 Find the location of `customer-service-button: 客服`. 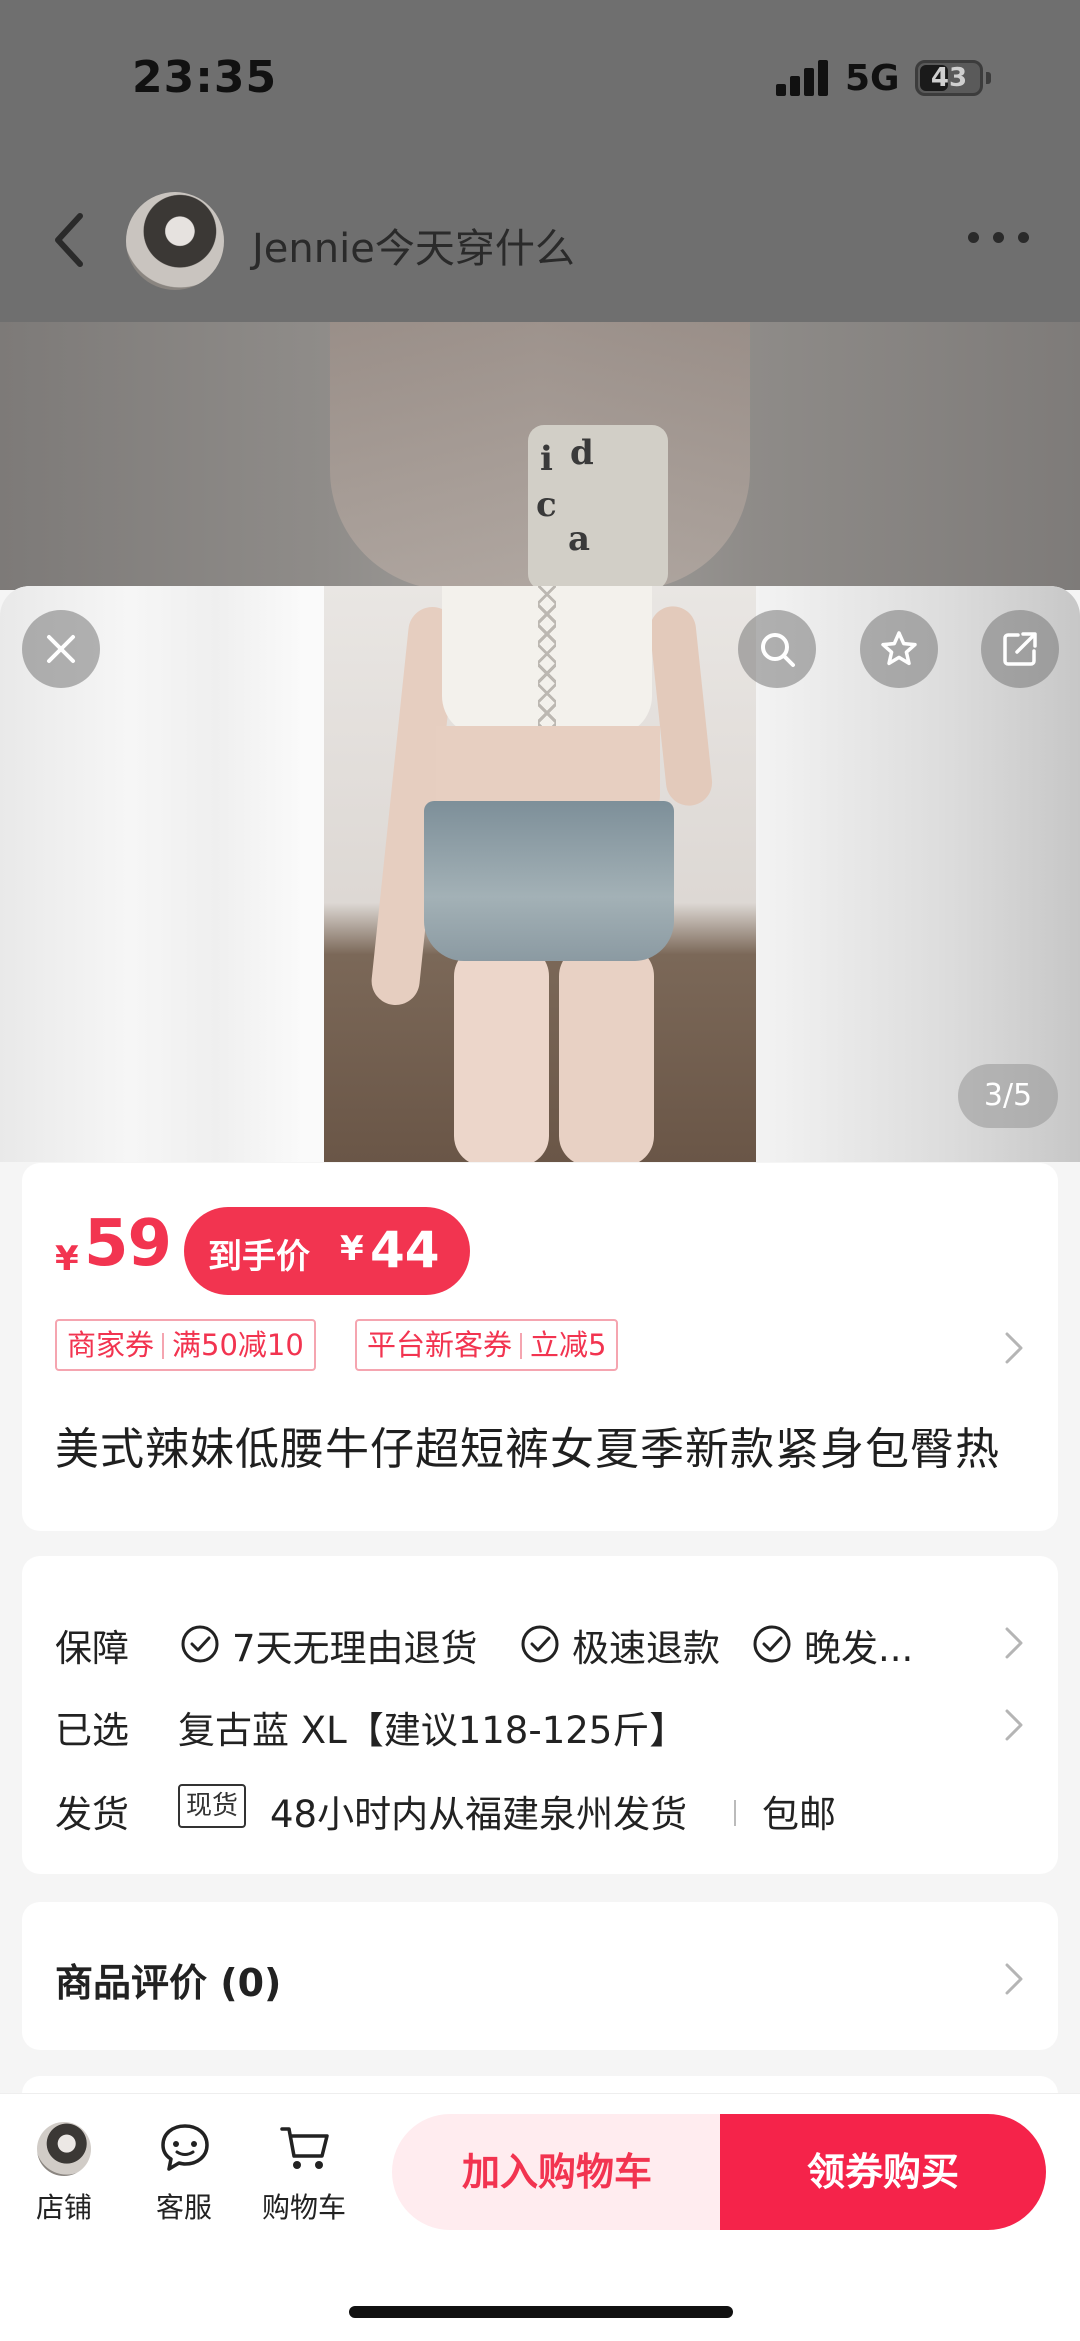

customer-service-button: 客服 is located at coordinates (184, 2175).